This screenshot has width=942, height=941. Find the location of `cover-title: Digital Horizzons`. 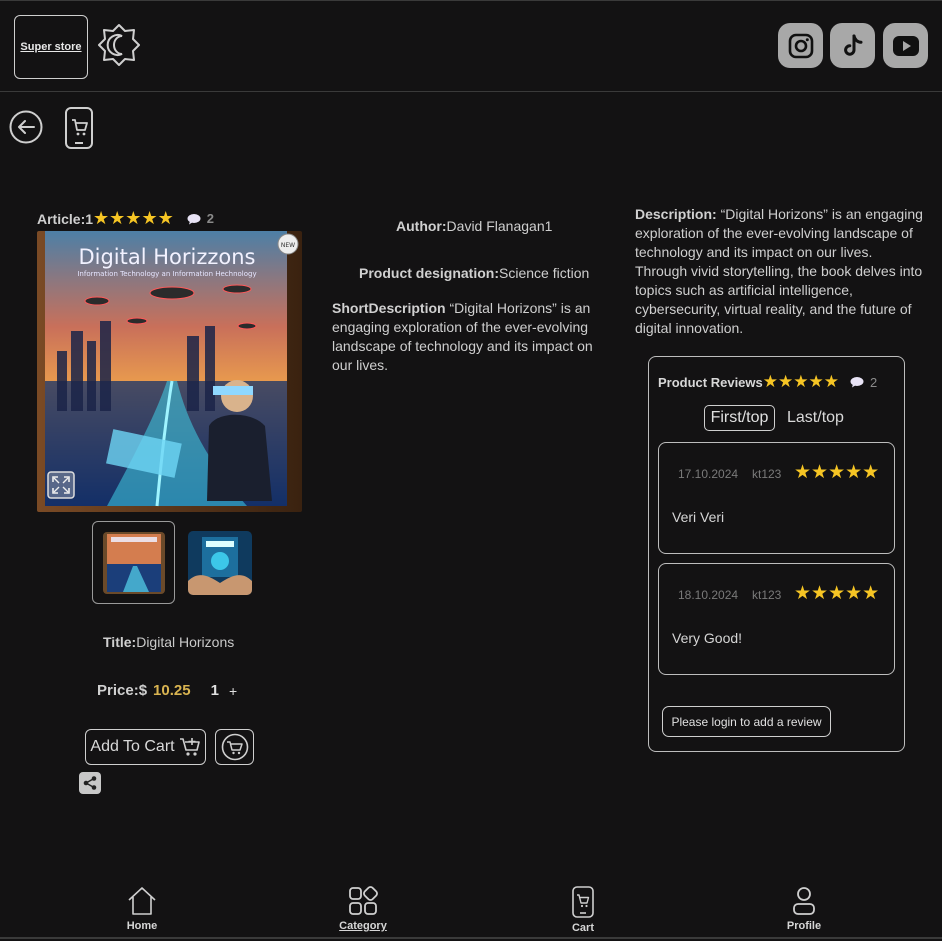

cover-title: Digital Horizzons is located at coordinates (166, 257).